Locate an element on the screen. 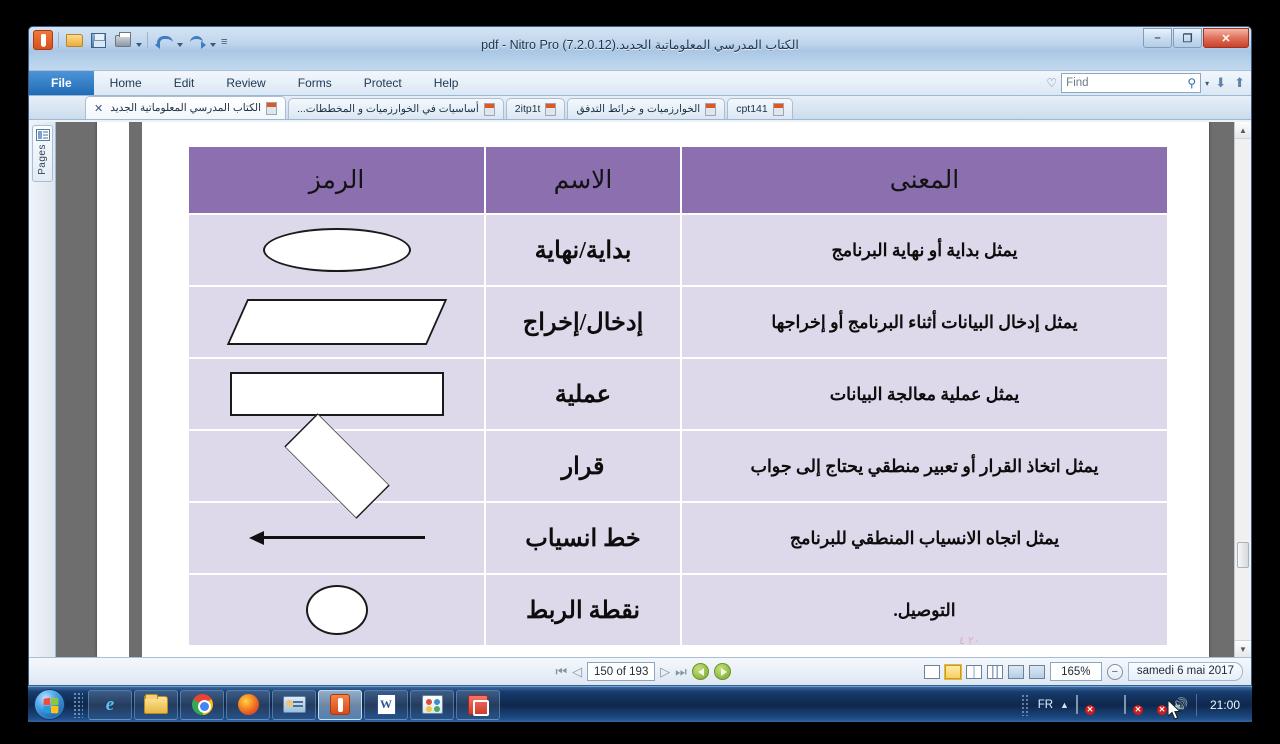 This screenshot has height=744, width=1280. tab-protect: Protect is located at coordinates (383, 83).